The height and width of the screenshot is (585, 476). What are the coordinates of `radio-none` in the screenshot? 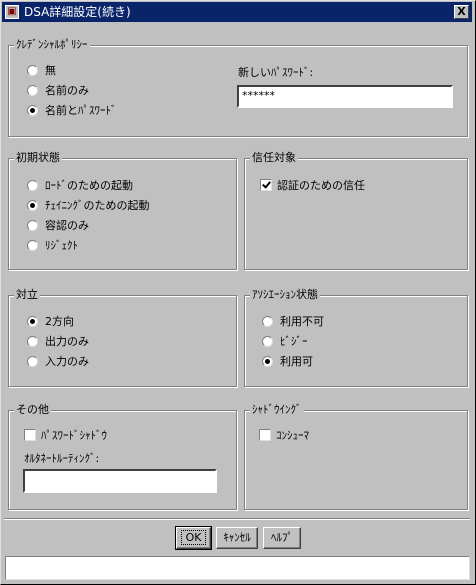 It's located at (32, 70).